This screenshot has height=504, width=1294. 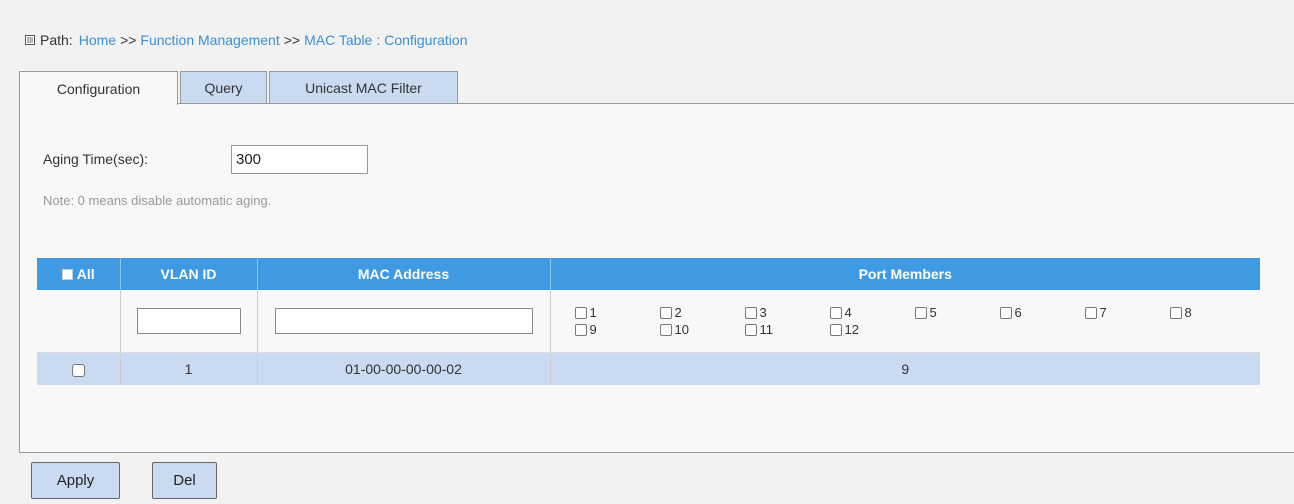 What do you see at coordinates (188, 274) in the screenshot?
I see `header-vlan-id: VLAN ID` at bounding box center [188, 274].